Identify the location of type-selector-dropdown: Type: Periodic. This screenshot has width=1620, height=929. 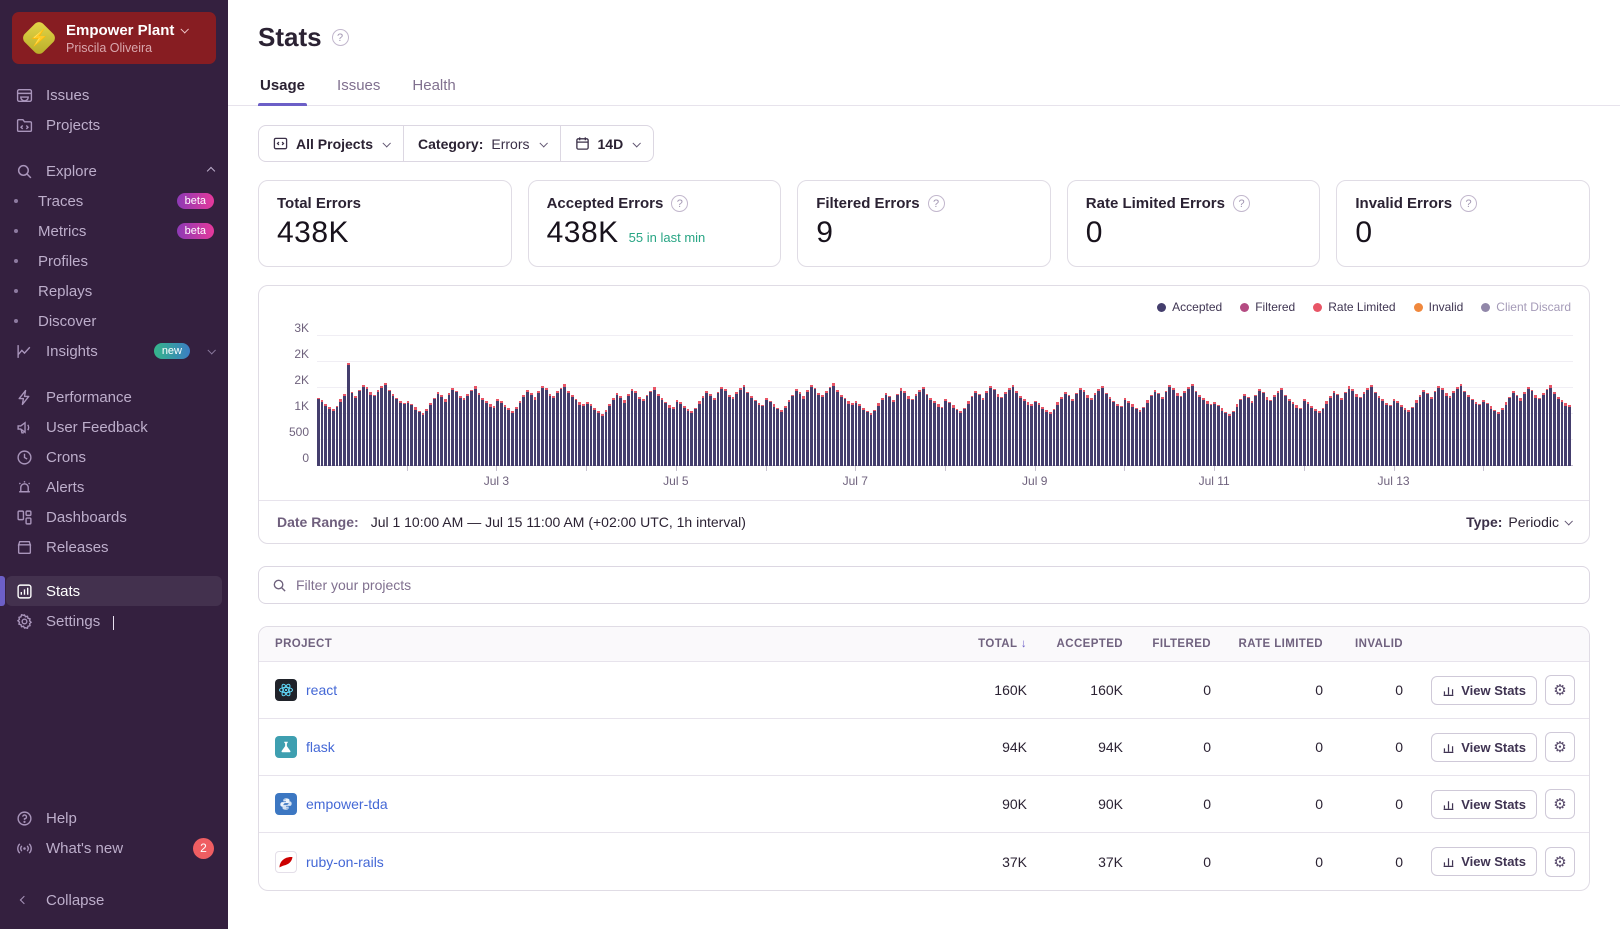
(1519, 522).